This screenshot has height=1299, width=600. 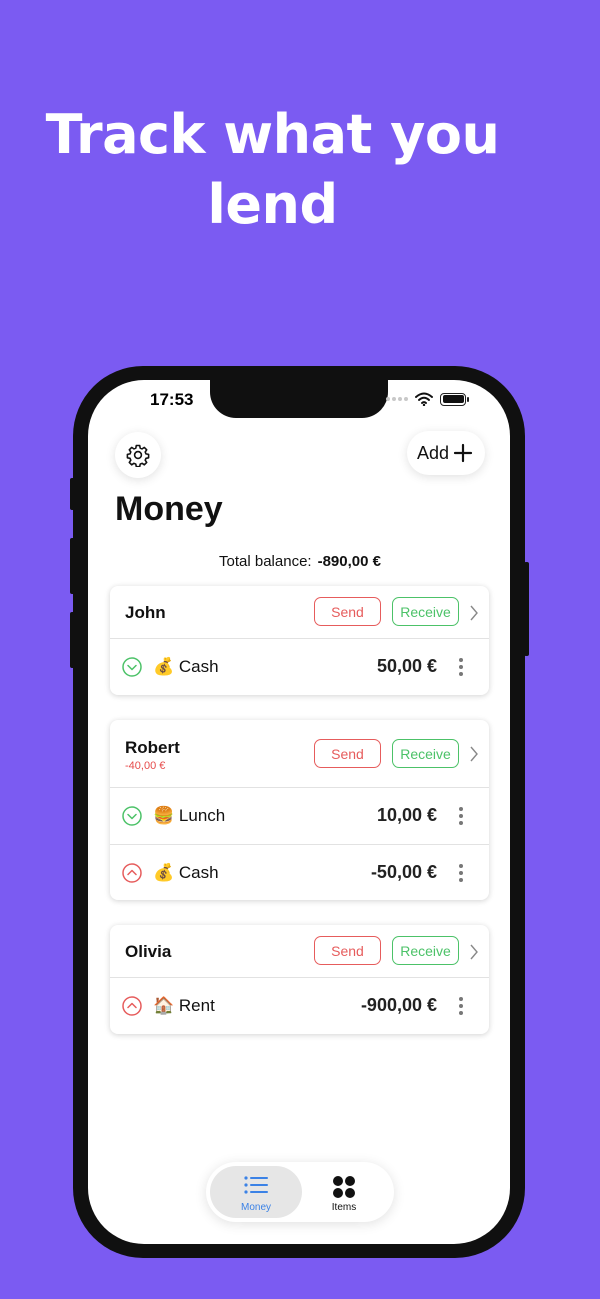 I want to click on list-icon, so click(x=256, y=1185).